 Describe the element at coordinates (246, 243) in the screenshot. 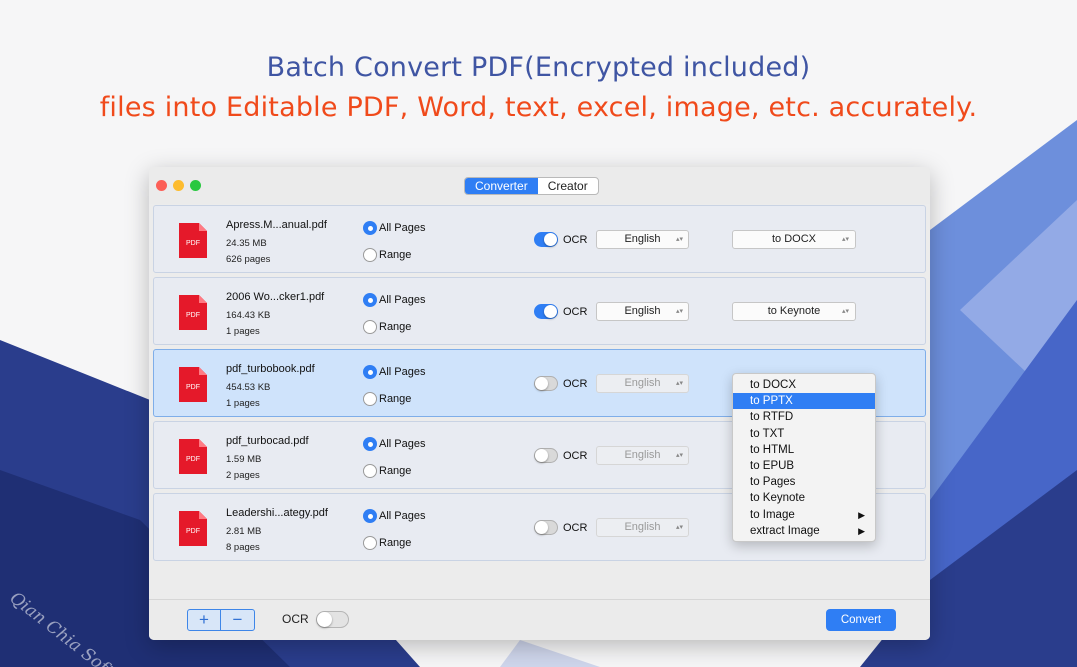

I see `file-size: 24.35 MB` at that location.